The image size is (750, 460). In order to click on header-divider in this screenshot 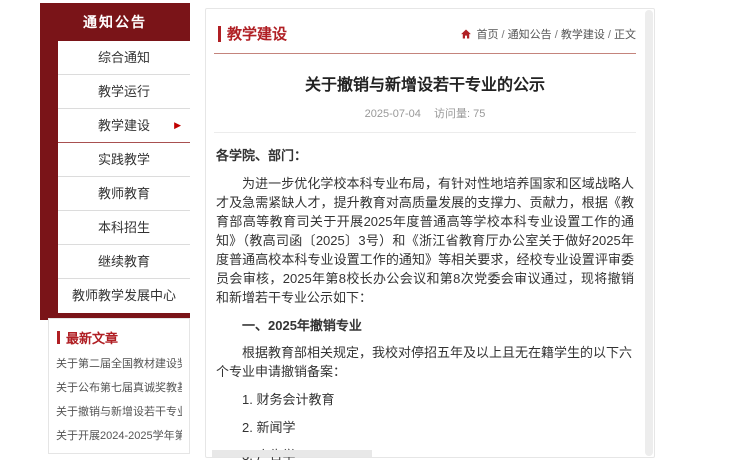, I will do `click(425, 53)`.